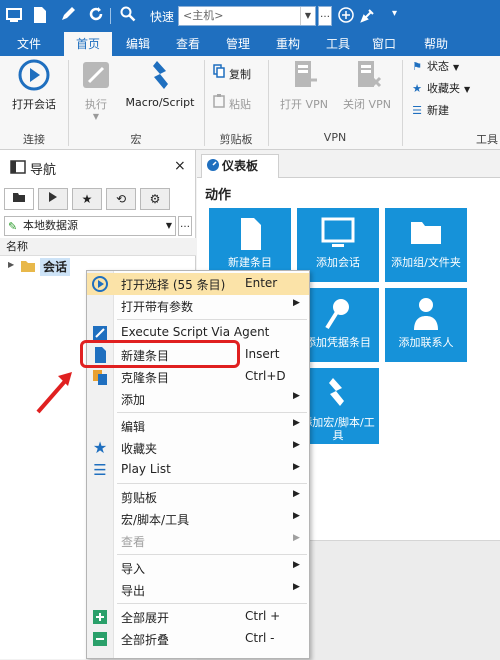  I want to click on close-vpn-label: 关闭 VPN, so click(367, 104).